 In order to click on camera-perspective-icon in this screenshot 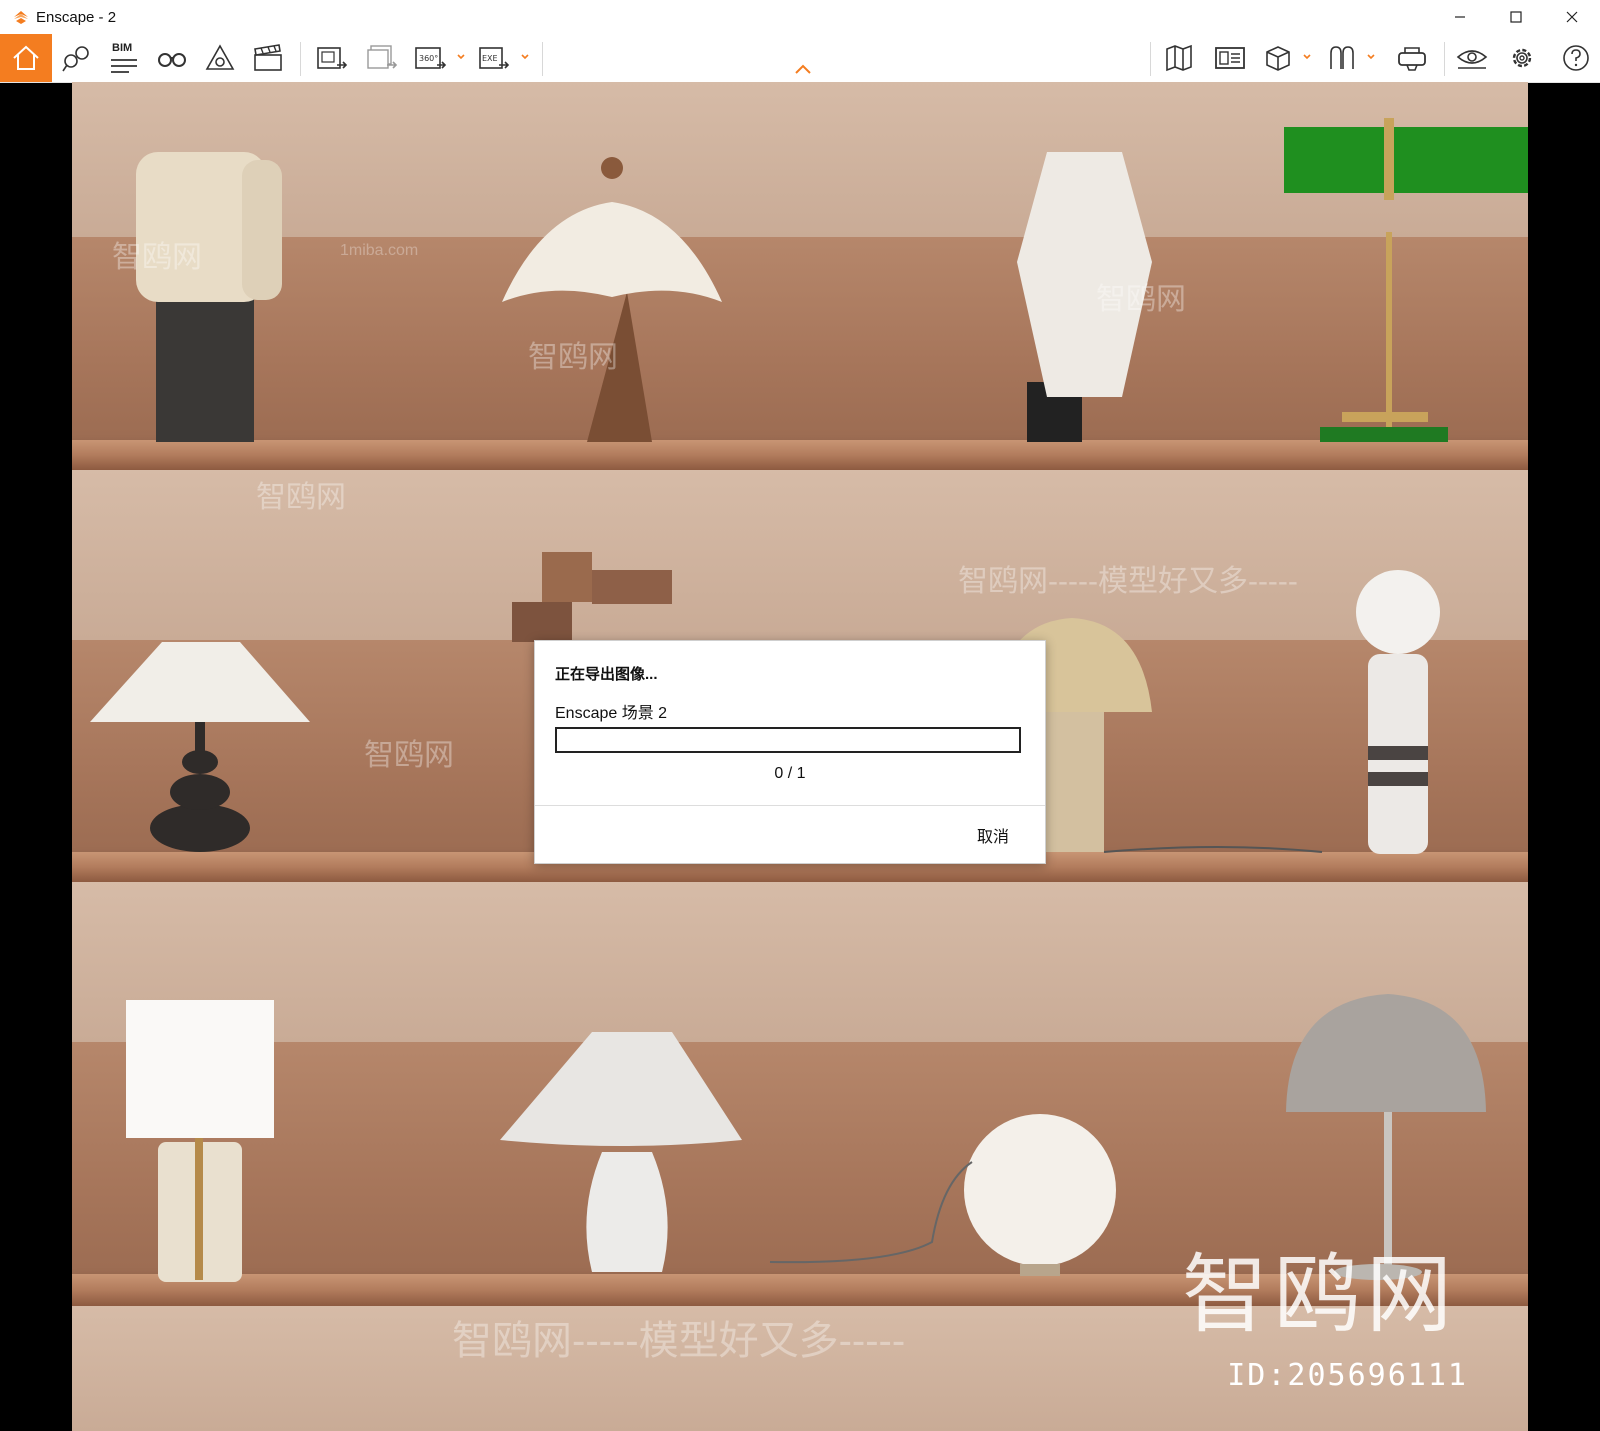, I will do `click(220, 57)`.